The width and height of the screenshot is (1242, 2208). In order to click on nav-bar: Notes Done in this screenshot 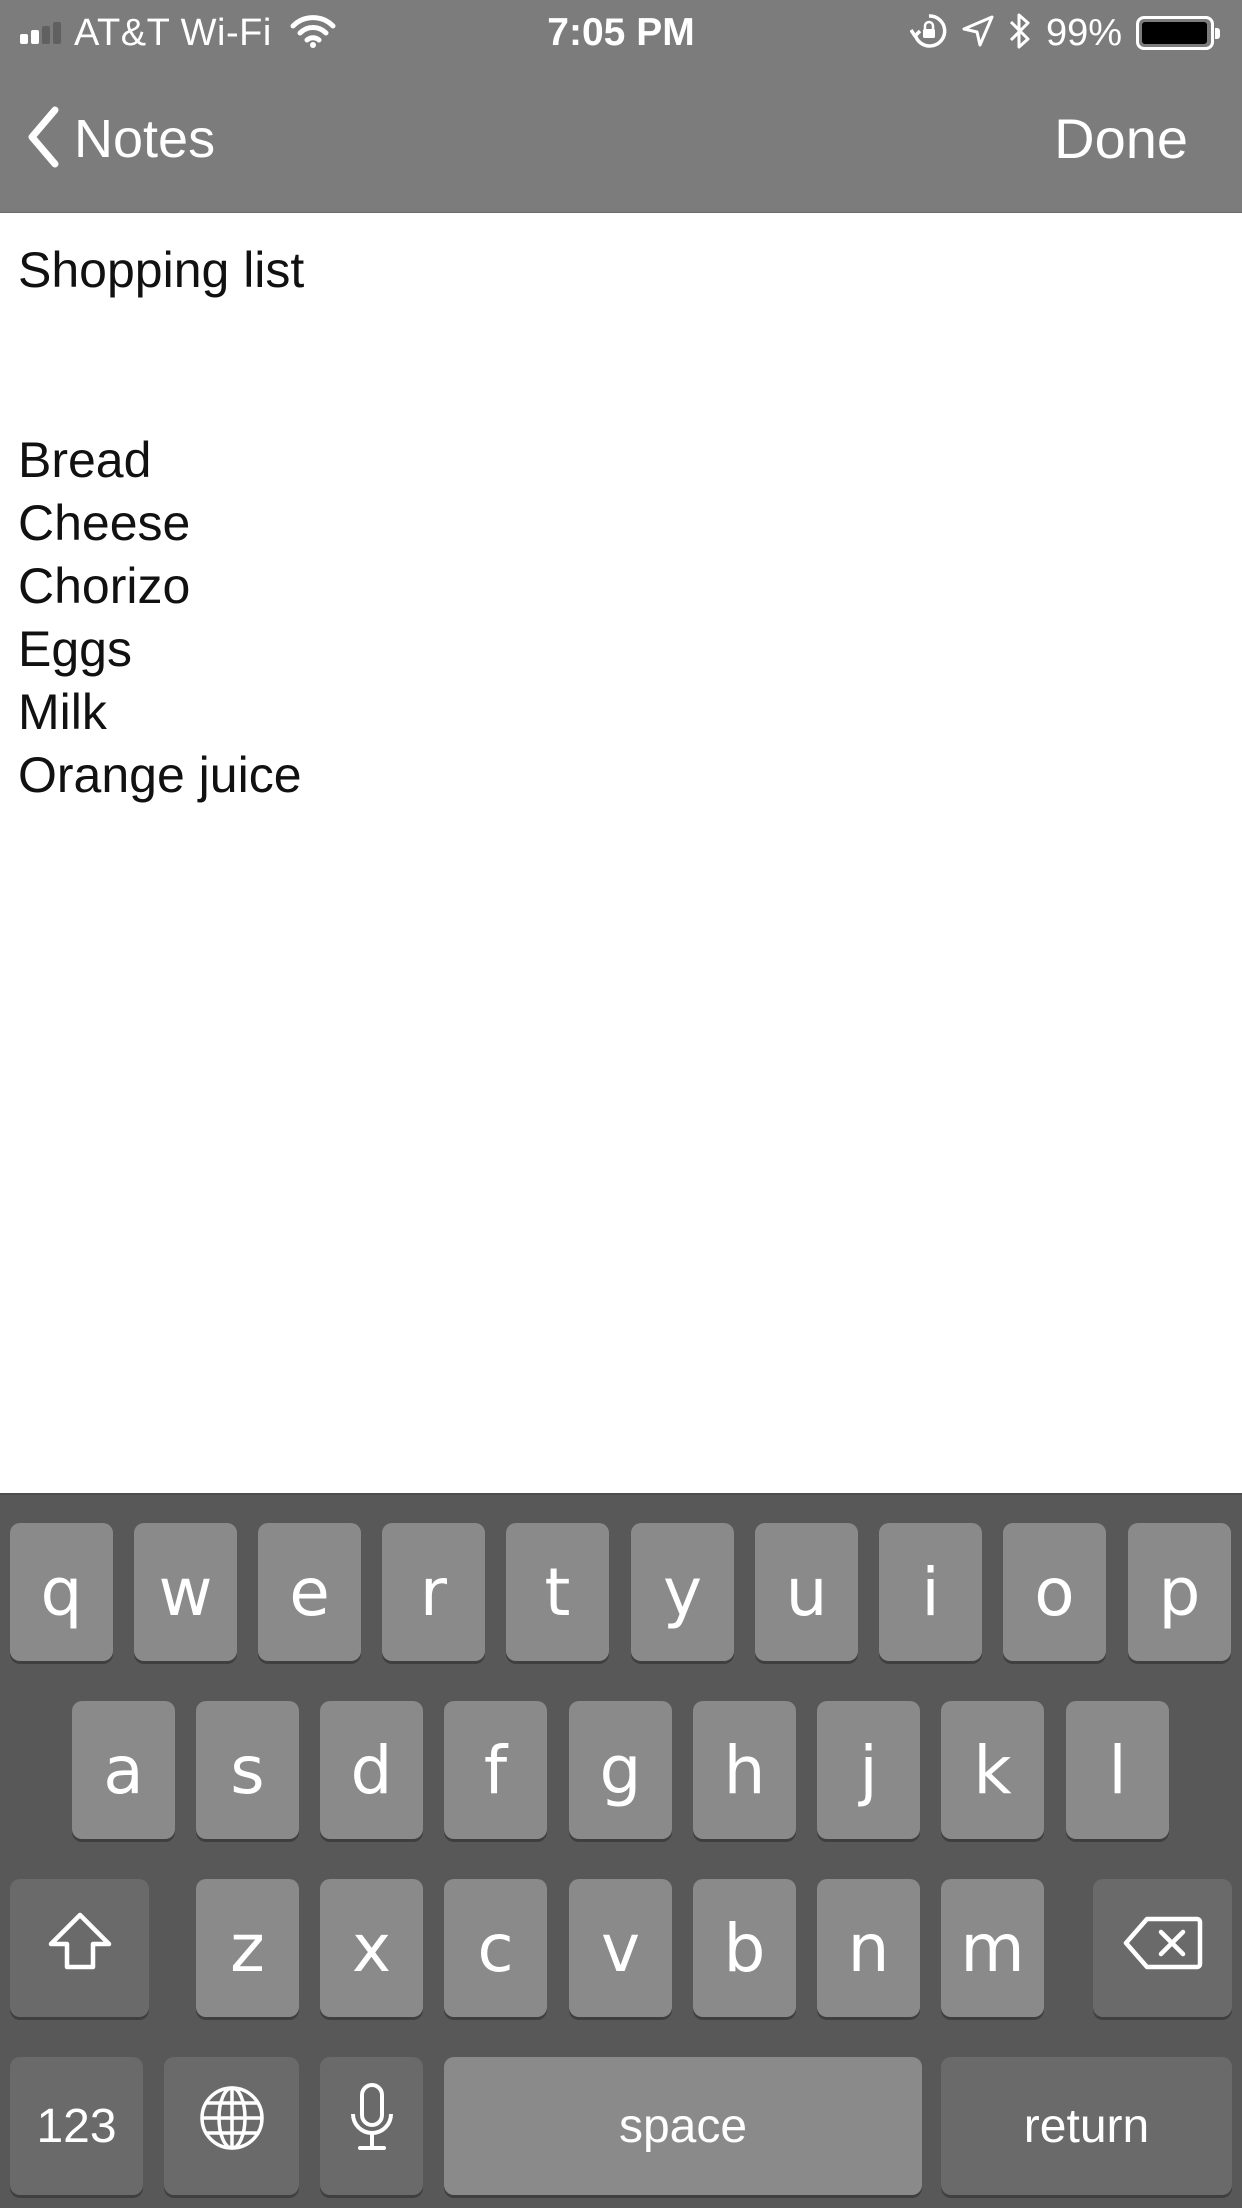, I will do `click(621, 139)`.